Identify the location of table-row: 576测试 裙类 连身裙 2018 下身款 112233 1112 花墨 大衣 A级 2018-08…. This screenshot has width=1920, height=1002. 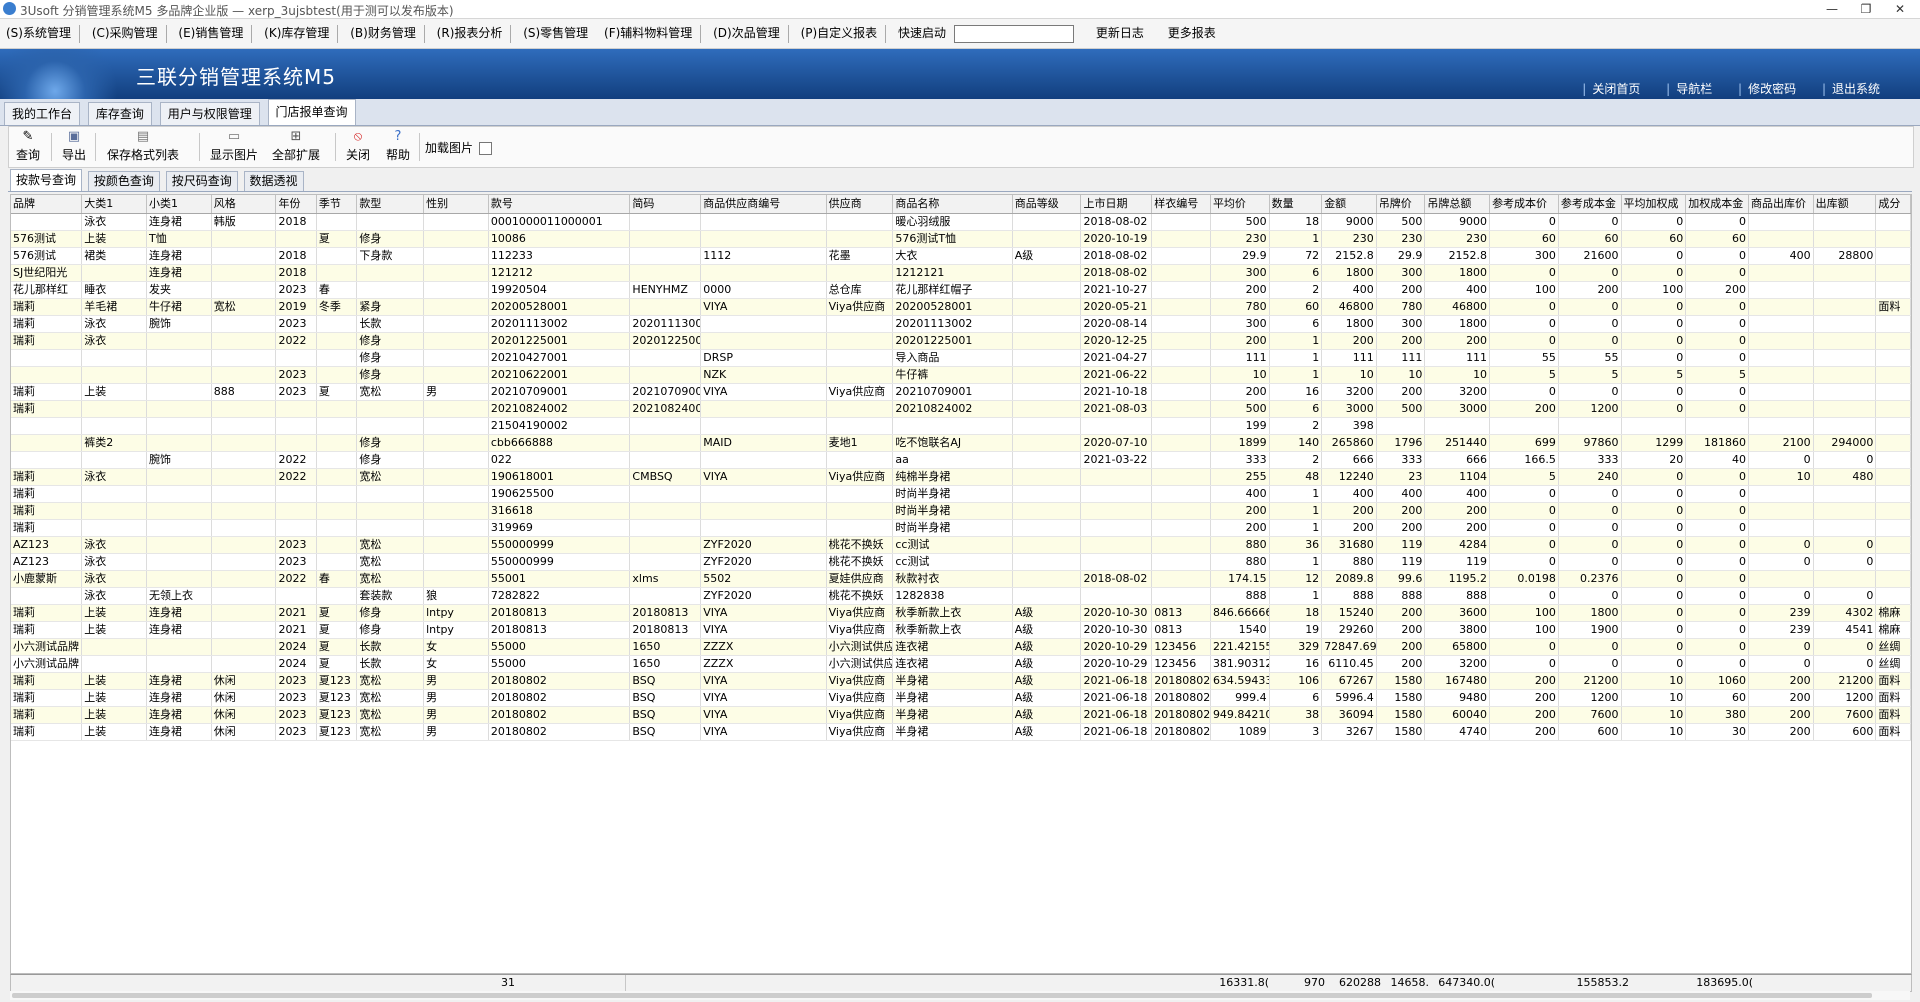
(961, 256).